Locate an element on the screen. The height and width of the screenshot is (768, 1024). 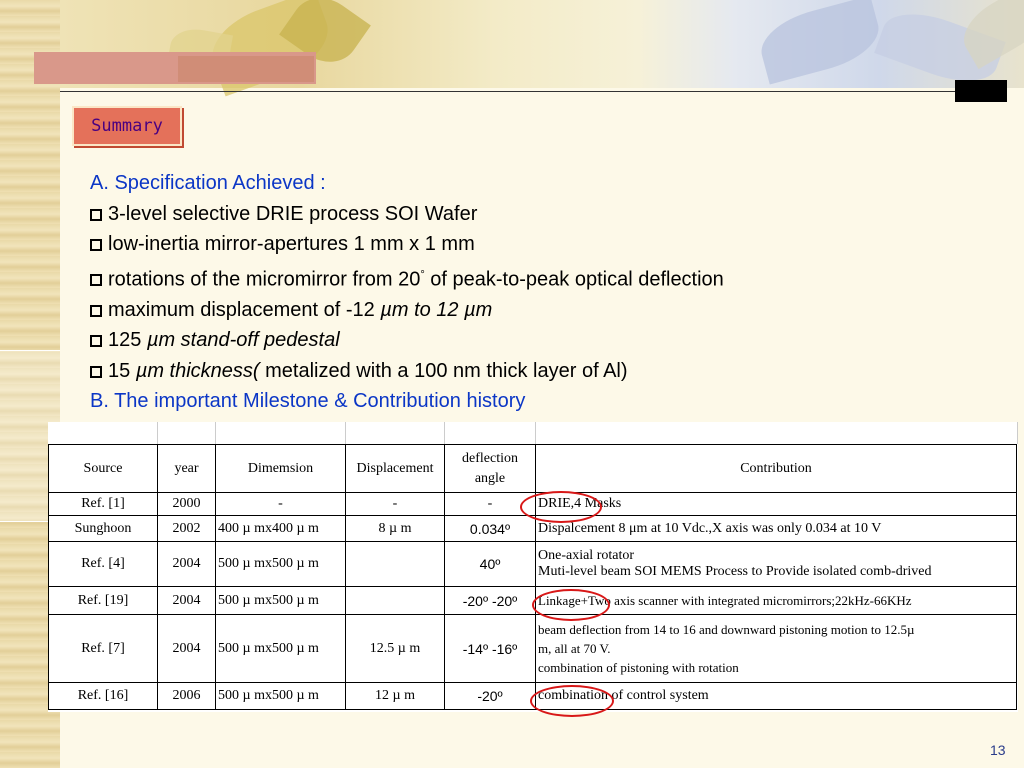
decorative-red-bar is located at coordinates (246, 69).